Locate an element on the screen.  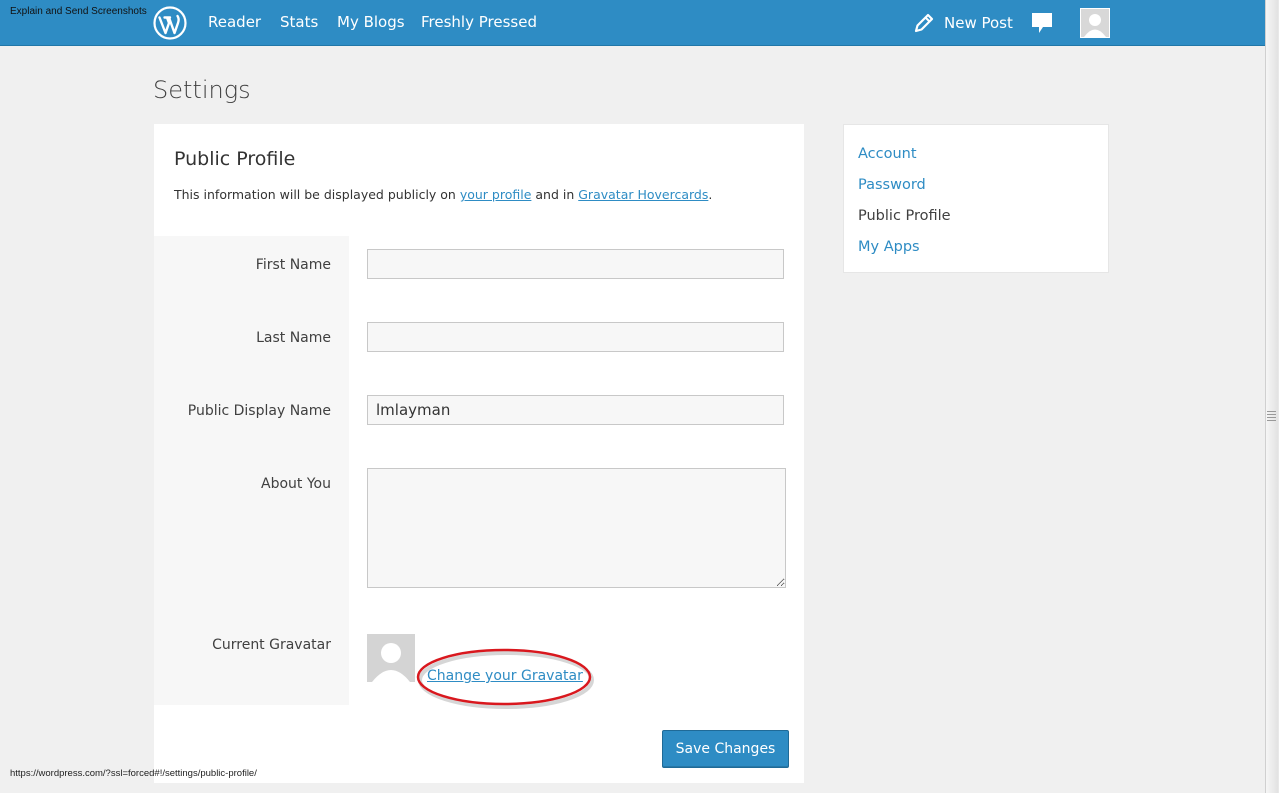
default-avatar-icon is located at coordinates (391, 658).